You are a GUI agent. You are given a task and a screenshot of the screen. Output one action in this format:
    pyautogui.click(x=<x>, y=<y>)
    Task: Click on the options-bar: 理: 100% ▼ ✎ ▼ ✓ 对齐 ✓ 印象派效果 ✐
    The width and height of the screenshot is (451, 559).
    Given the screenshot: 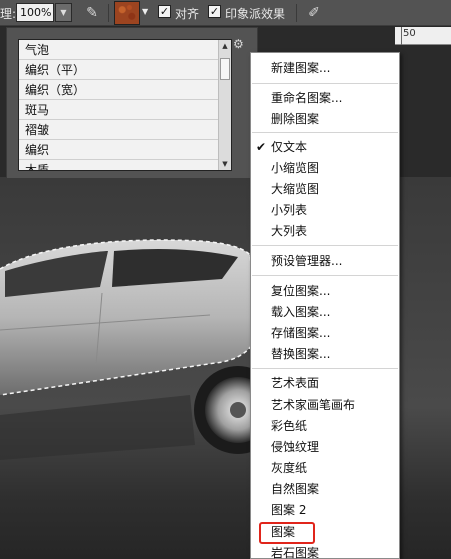 What is the action you would take?
    pyautogui.click(x=225, y=13)
    